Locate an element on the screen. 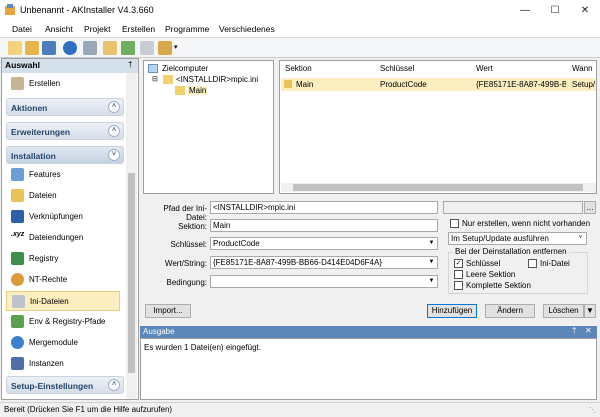 The height and width of the screenshot is (417, 600). open-icon is located at coordinates (32, 48).